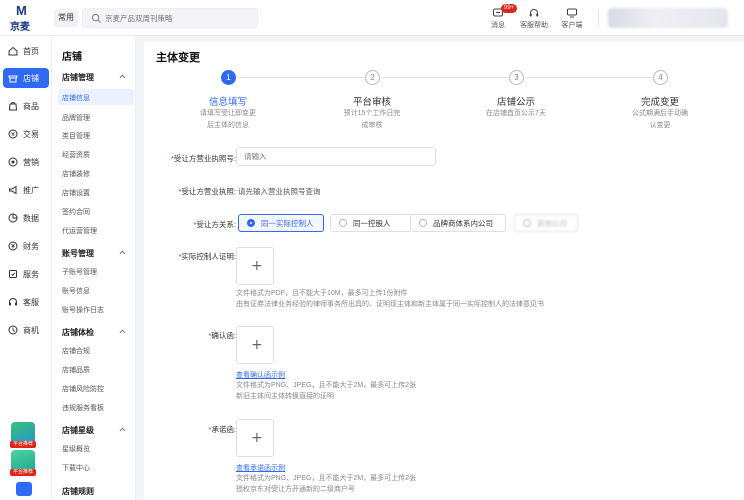  I want to click on menu-item-violation: 违规服务看板, so click(83, 408).